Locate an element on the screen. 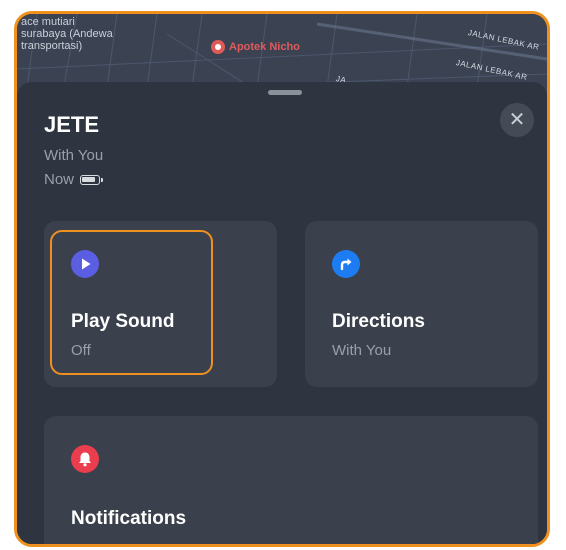 The height and width of the screenshot is (550, 566). pharmacy-pin-icon is located at coordinates (218, 47).